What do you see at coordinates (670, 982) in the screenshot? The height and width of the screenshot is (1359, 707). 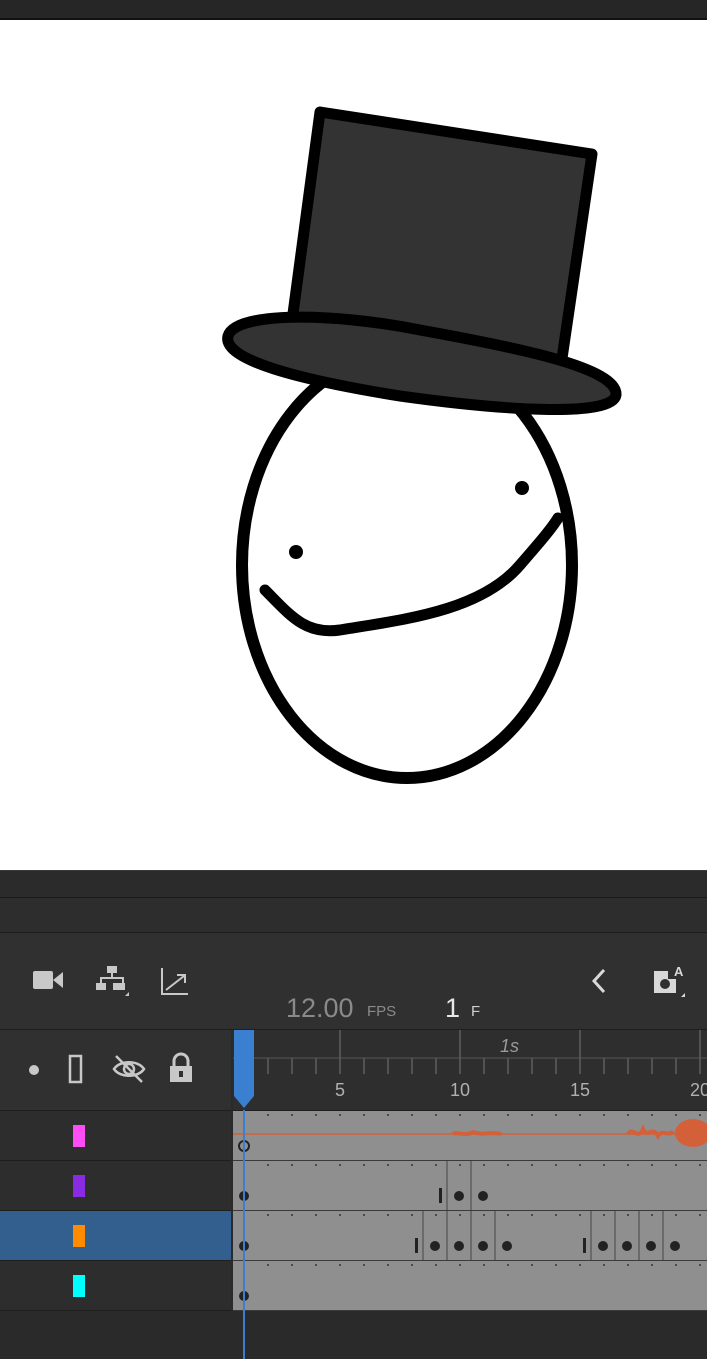 I see `edit-symbols-icon: A` at bounding box center [670, 982].